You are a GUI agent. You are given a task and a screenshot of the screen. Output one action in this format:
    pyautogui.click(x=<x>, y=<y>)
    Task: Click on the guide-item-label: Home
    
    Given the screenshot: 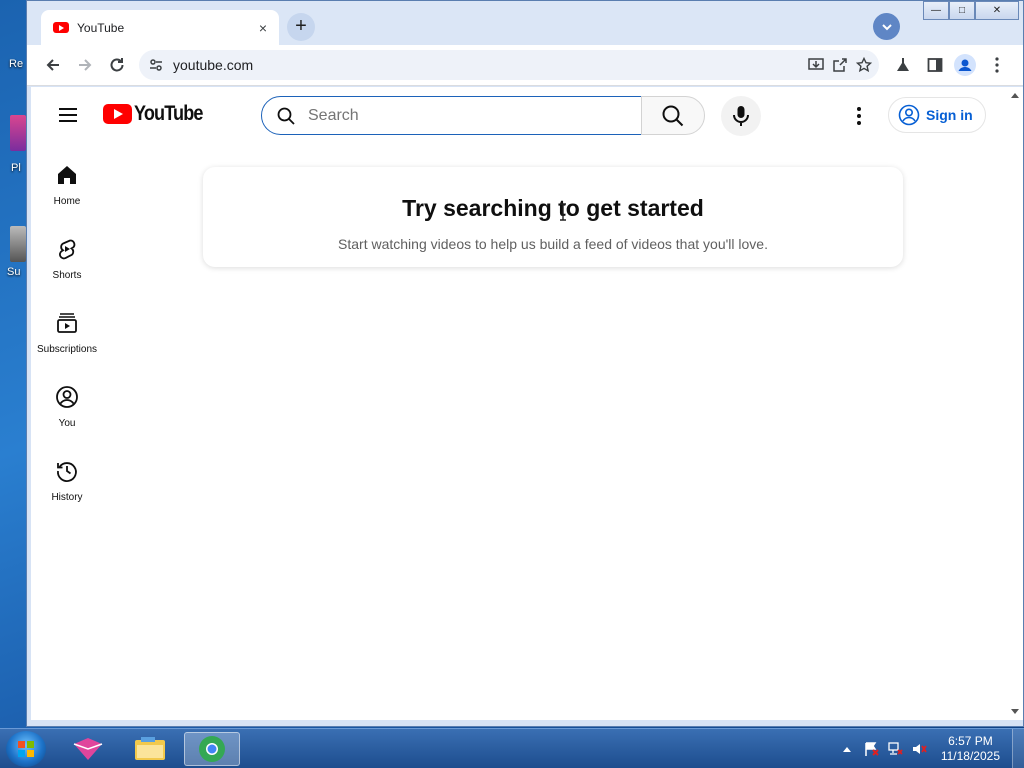 What is the action you would take?
    pyautogui.click(x=67, y=201)
    